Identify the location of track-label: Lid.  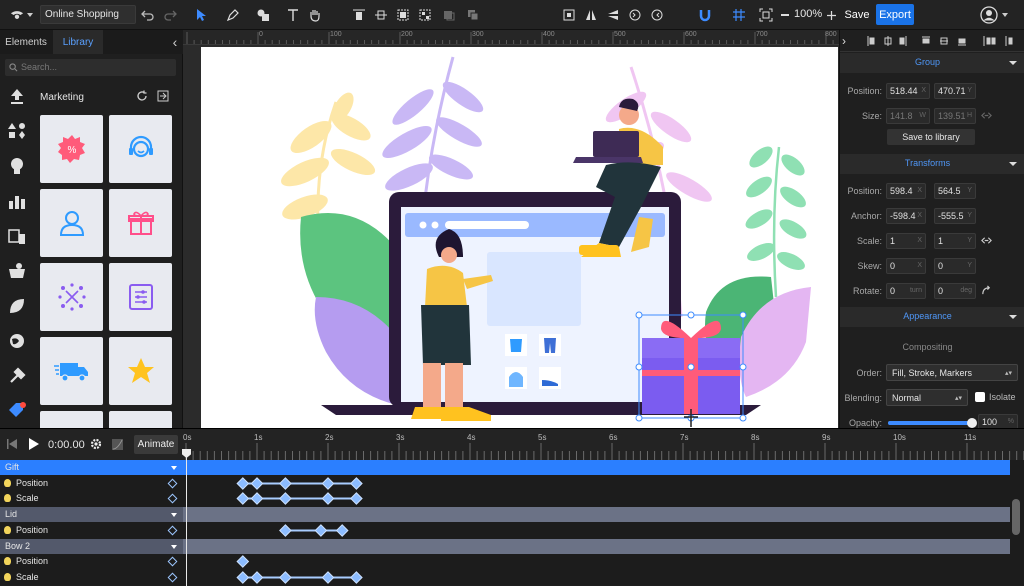
(91, 515).